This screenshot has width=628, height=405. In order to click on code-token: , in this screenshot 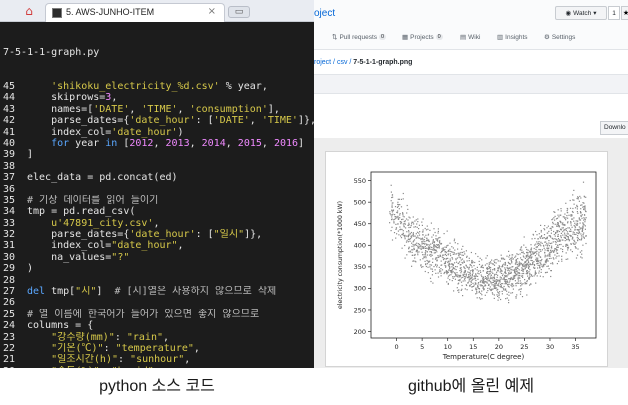, I will do `click(187, 360)`.